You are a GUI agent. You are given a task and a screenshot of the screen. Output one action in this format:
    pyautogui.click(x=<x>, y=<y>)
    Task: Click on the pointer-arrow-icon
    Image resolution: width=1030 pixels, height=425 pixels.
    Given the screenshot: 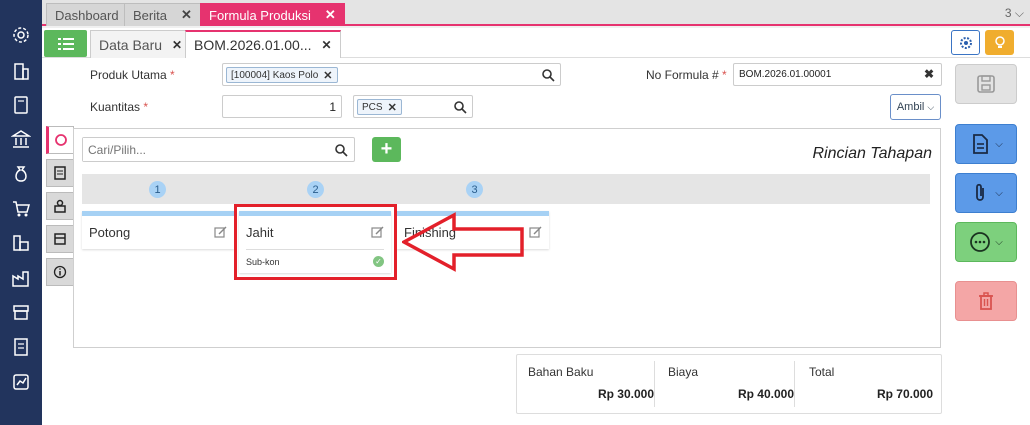 What is the action you would take?
    pyautogui.click(x=463, y=242)
    